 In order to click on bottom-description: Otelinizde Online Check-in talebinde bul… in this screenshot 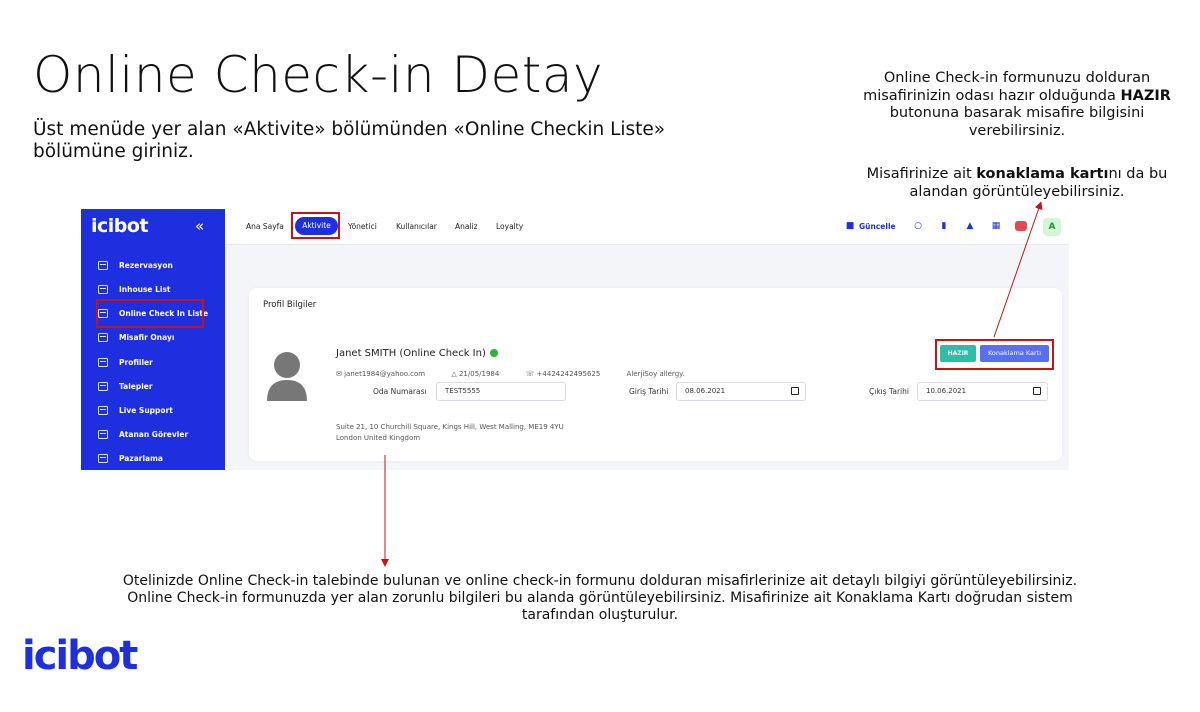, I will do `click(600, 598)`.